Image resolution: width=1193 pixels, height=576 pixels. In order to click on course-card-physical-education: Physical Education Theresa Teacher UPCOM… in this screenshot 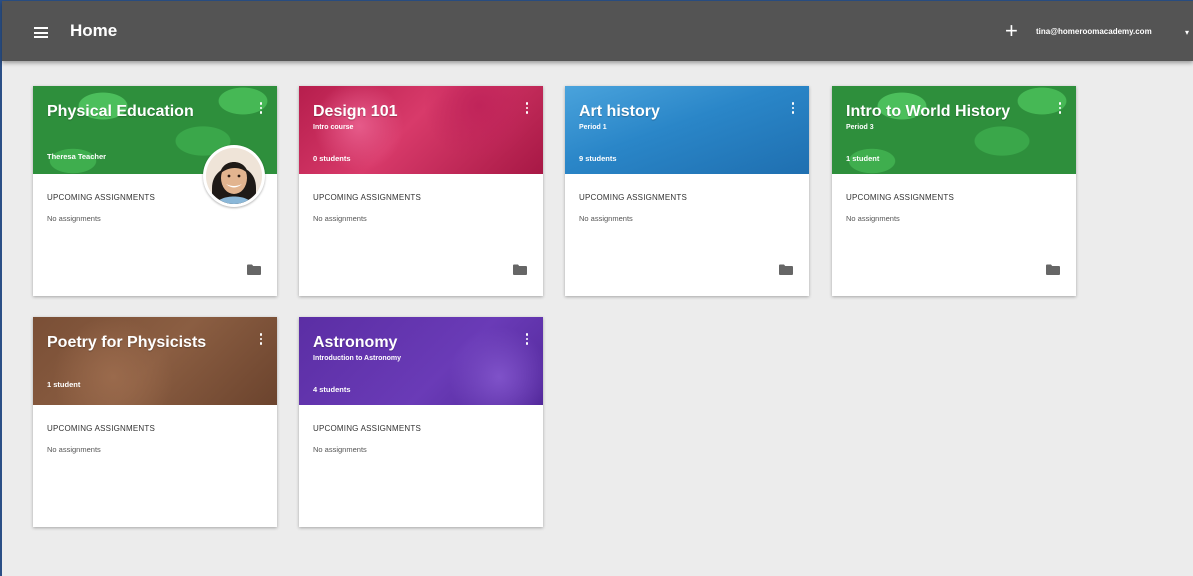, I will do `click(155, 191)`.